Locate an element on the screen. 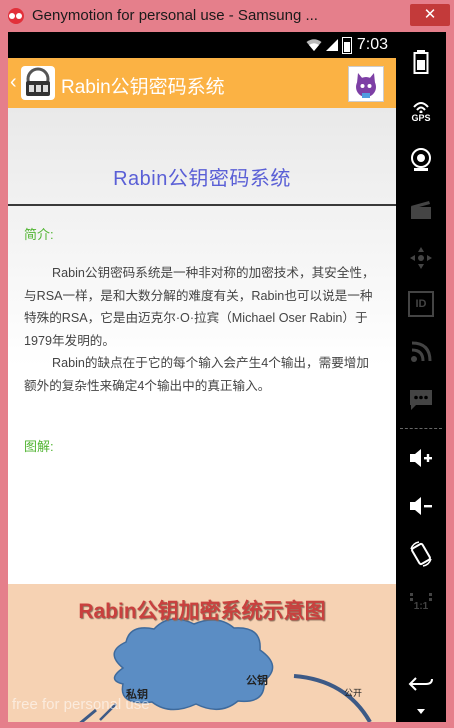 The image size is (454, 728). rotate-button is located at coordinates (421, 554).